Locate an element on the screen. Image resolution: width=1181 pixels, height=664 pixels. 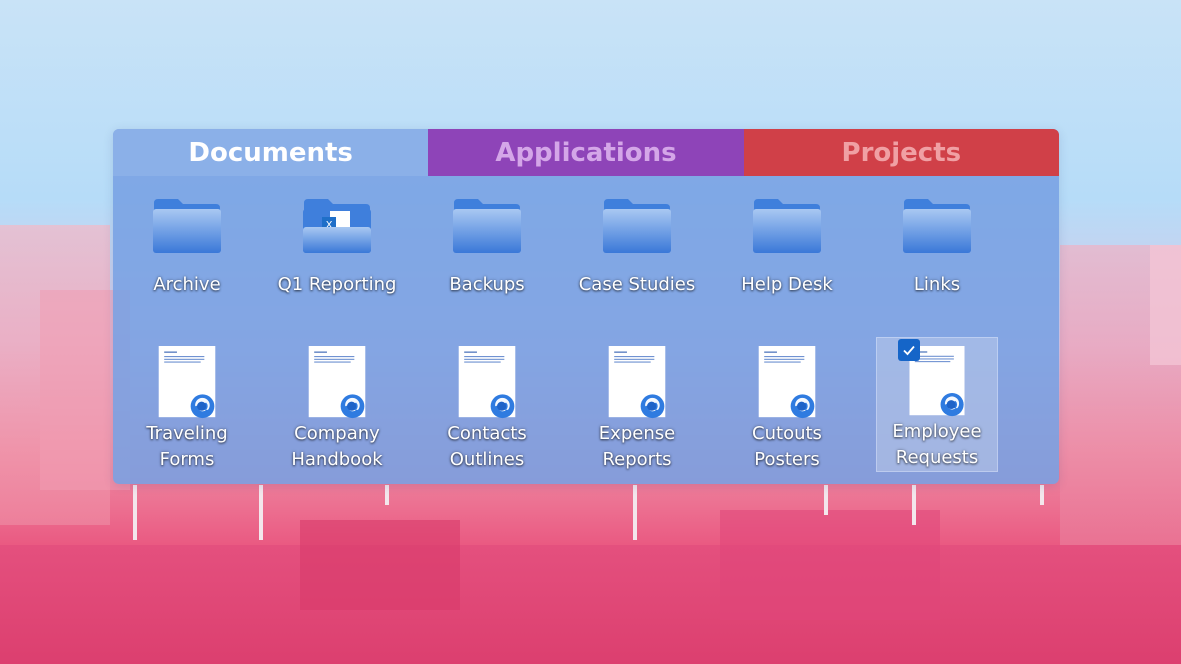
tab-applications: Applications is located at coordinates (586, 152).